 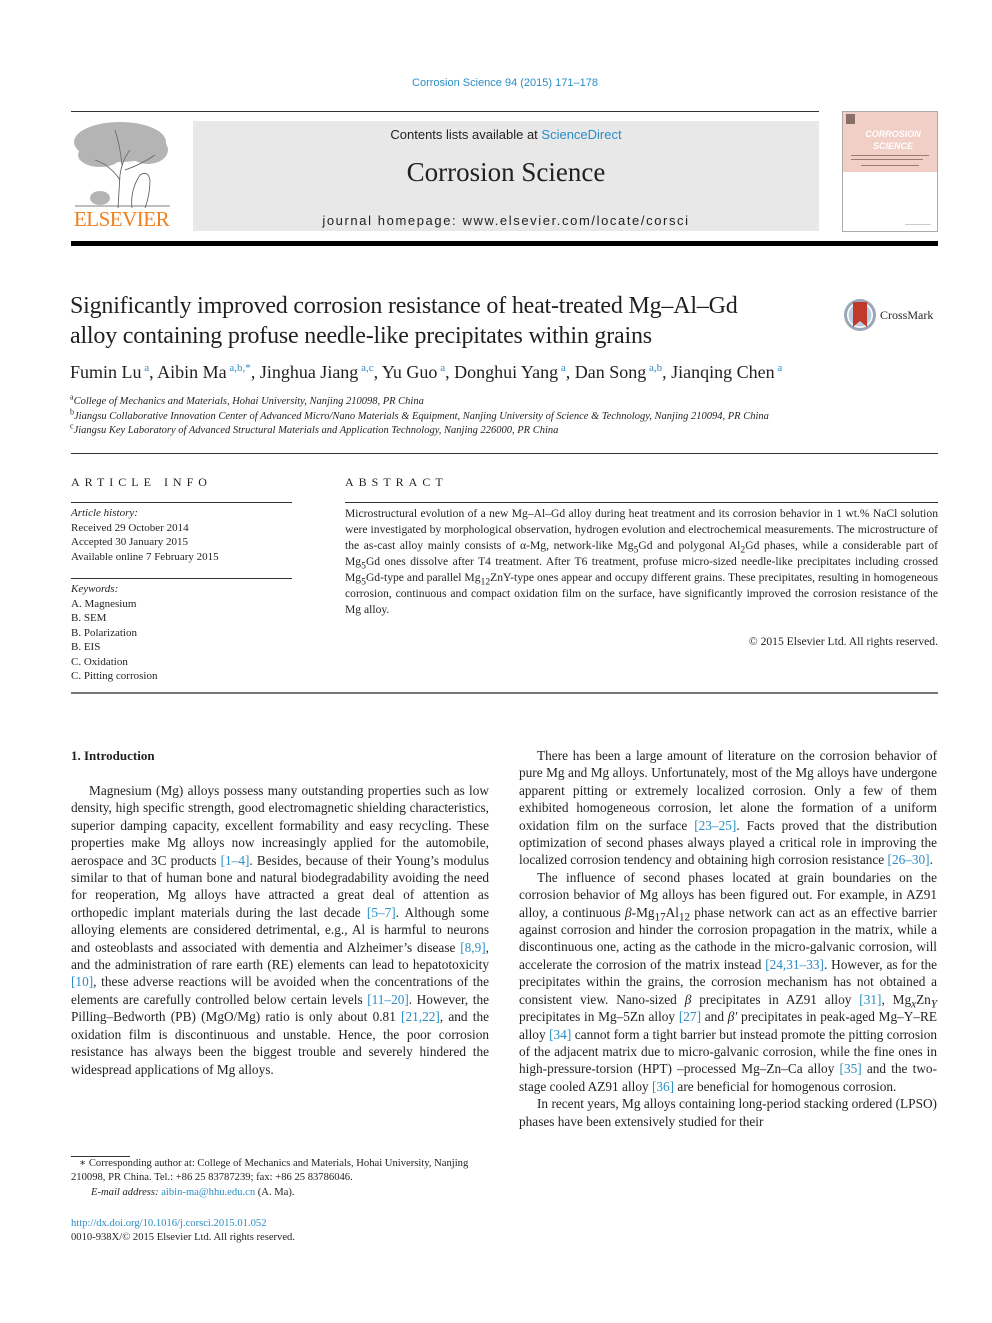 I want to click on author-name: Dan Song, so click(x=611, y=372).